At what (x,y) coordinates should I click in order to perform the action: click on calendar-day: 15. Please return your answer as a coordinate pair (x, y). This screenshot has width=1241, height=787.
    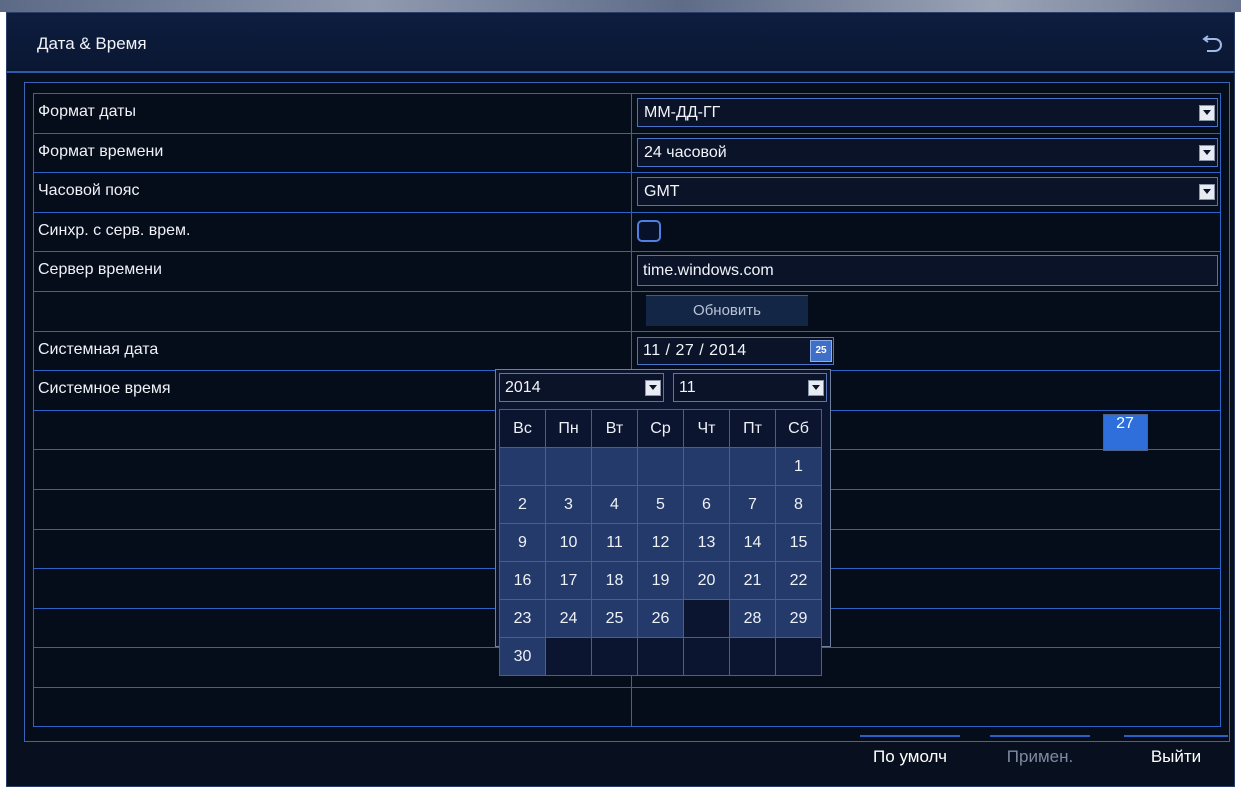
    Looking at the image, I should click on (798, 542).